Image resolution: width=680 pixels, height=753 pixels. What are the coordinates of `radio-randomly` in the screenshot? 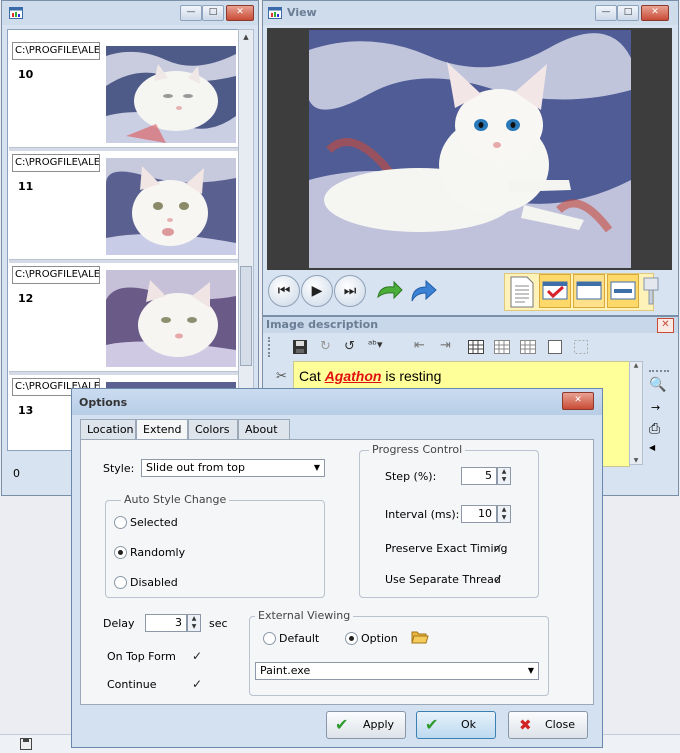 It's located at (120, 552).